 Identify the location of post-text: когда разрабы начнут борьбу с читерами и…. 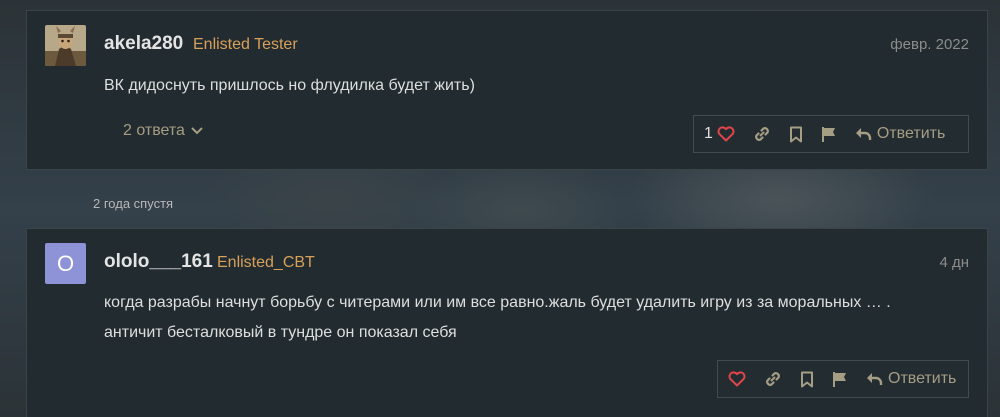
(497, 318).